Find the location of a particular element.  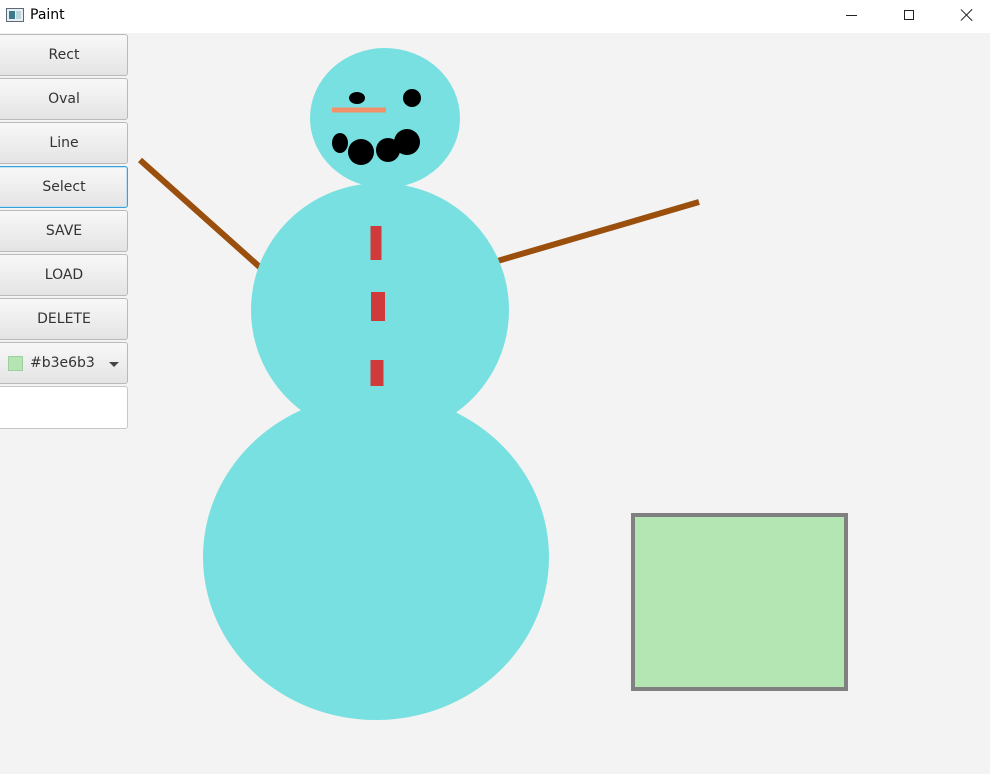

save-button: SAVE is located at coordinates (64, 231).